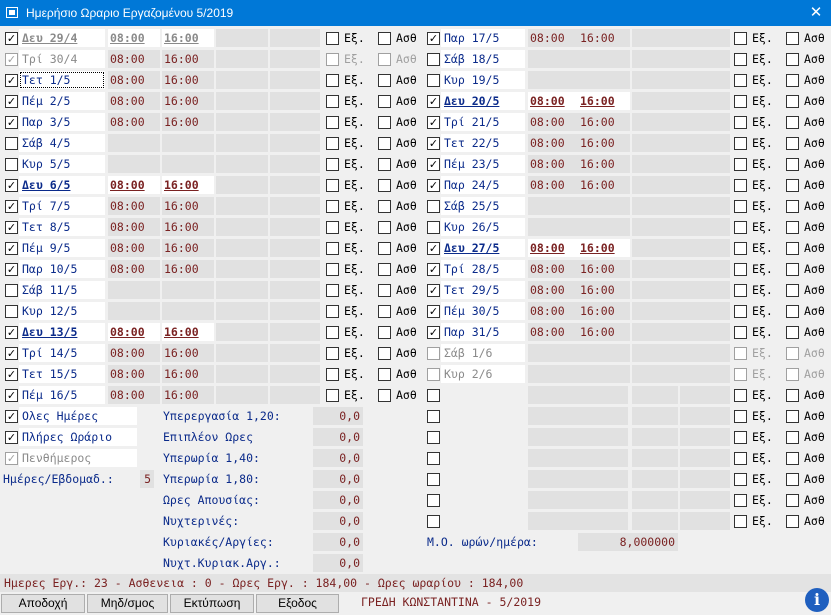 The image size is (831, 615). I want to click on time-in-field, so click(554, 353).